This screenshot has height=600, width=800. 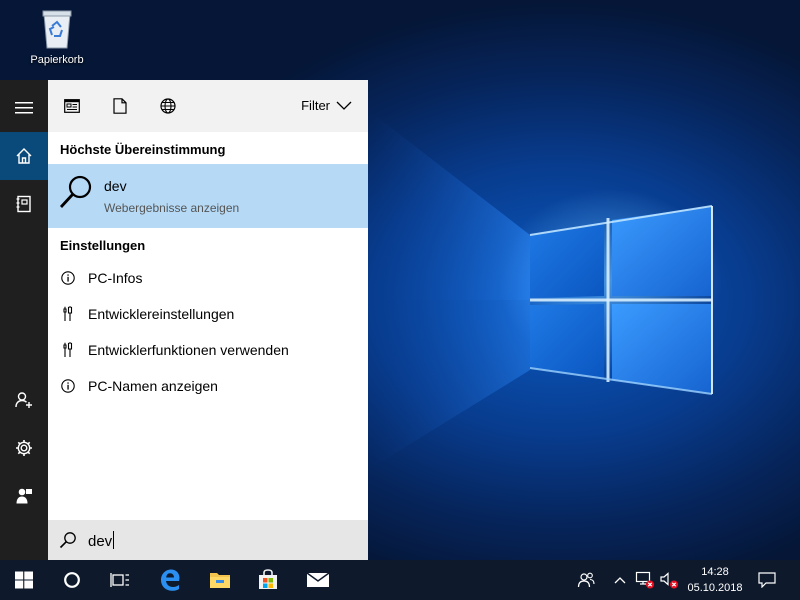 What do you see at coordinates (114, 539) in the screenshot?
I see `text-caret` at bounding box center [114, 539].